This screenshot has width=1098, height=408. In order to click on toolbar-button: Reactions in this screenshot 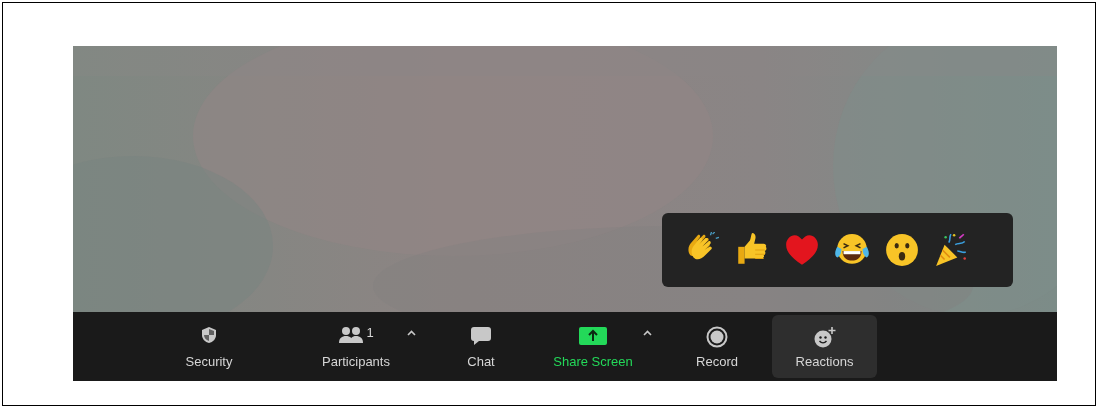, I will do `click(824, 346)`.